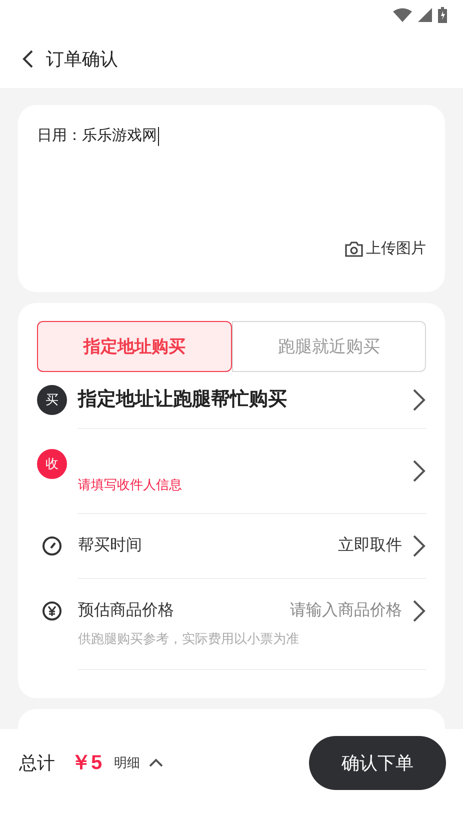 The width and height of the screenshot is (463, 823). I want to click on back-icon, so click(28, 59).